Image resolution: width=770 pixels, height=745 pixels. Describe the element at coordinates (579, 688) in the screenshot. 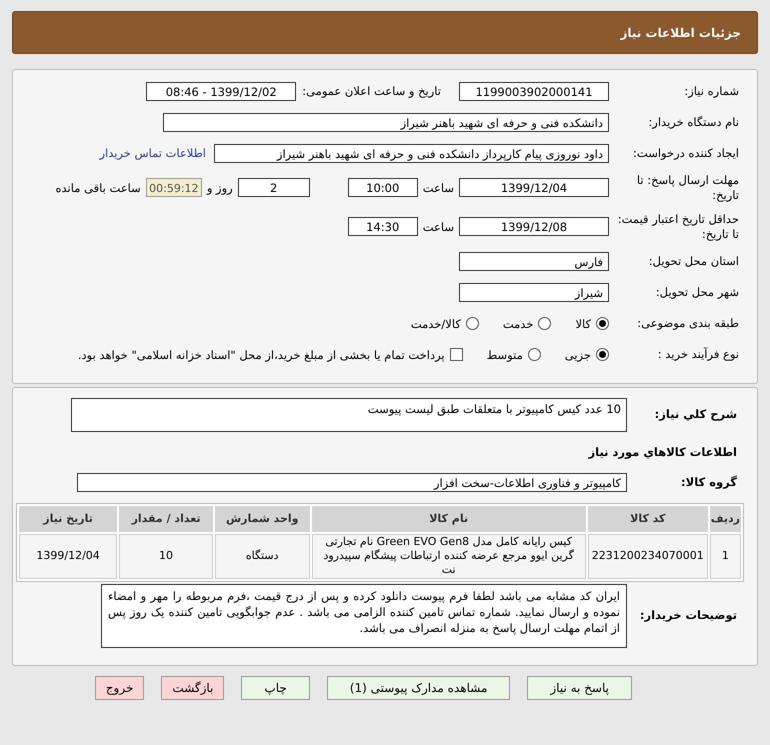

I see `action-button: پاسخ به نیاز` at that location.